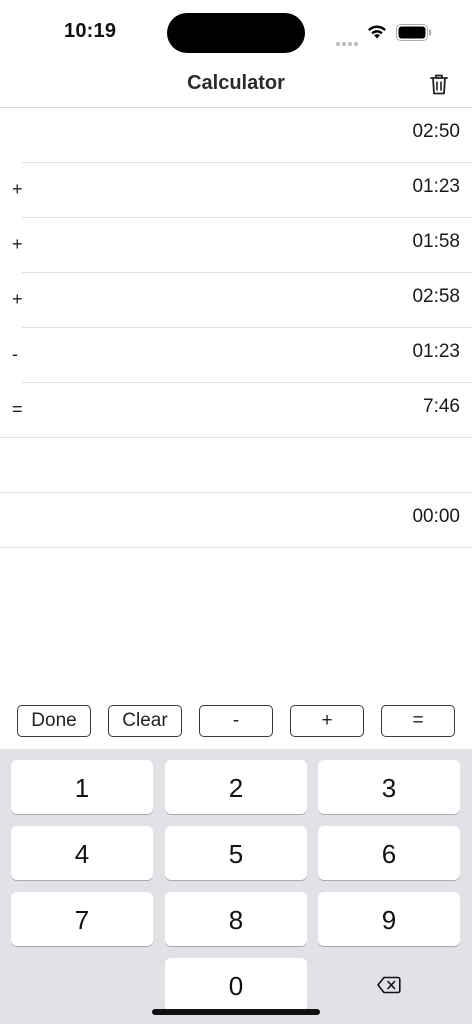  Describe the element at coordinates (389, 853) in the screenshot. I see `key-6: 6` at that location.